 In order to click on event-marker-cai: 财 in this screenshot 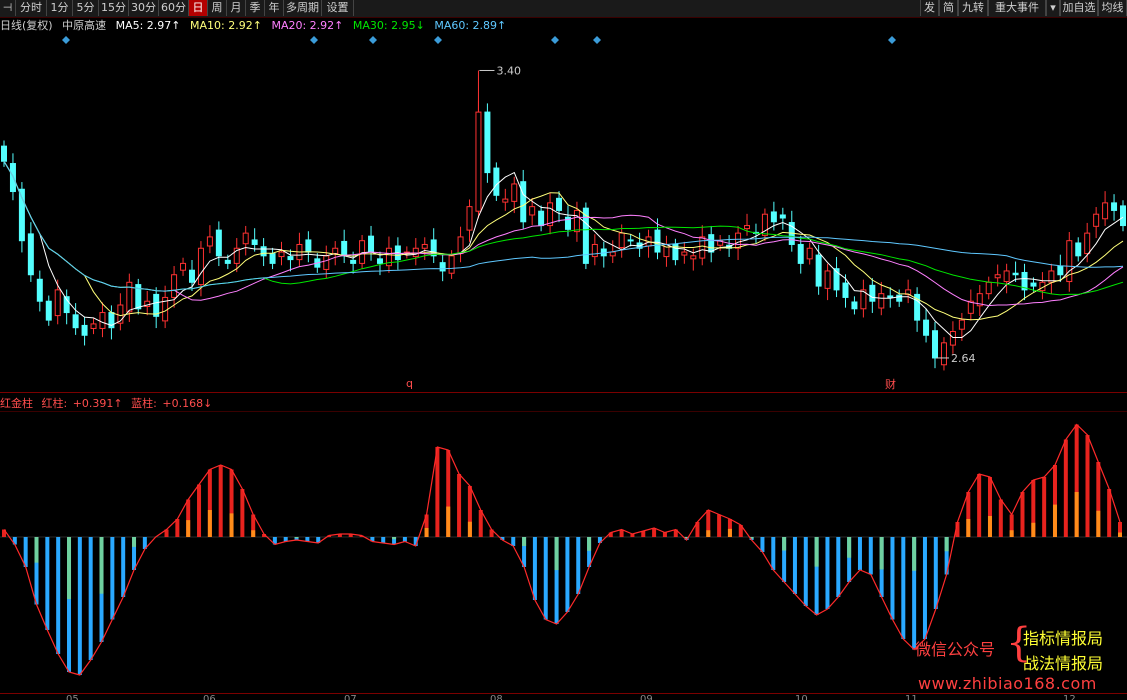, I will do `click(890, 384)`.